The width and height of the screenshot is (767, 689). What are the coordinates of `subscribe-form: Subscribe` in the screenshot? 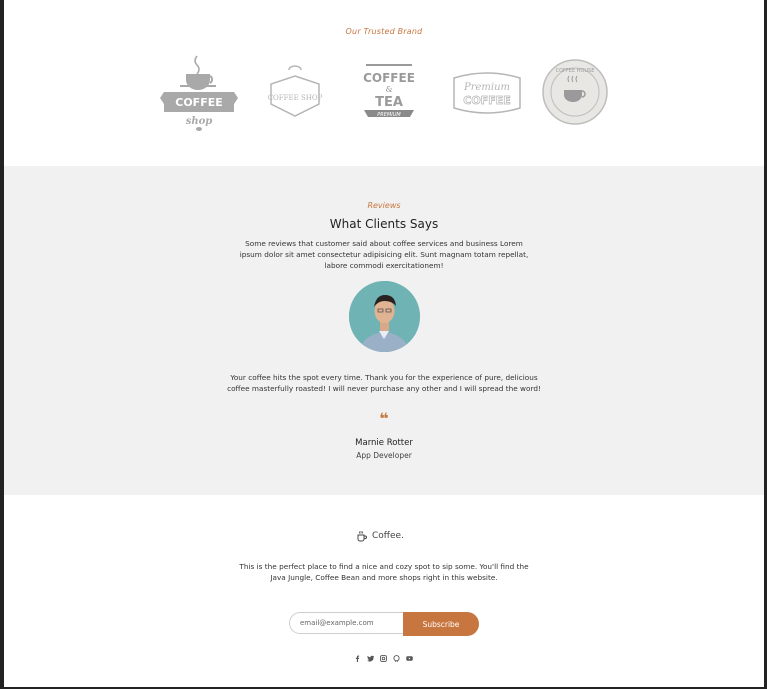 It's located at (384, 624).